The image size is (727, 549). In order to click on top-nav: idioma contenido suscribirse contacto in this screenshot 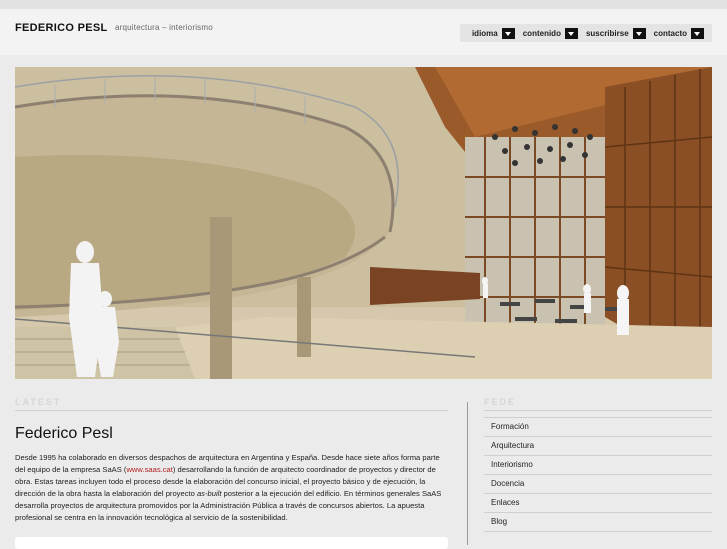, I will do `click(585, 33)`.